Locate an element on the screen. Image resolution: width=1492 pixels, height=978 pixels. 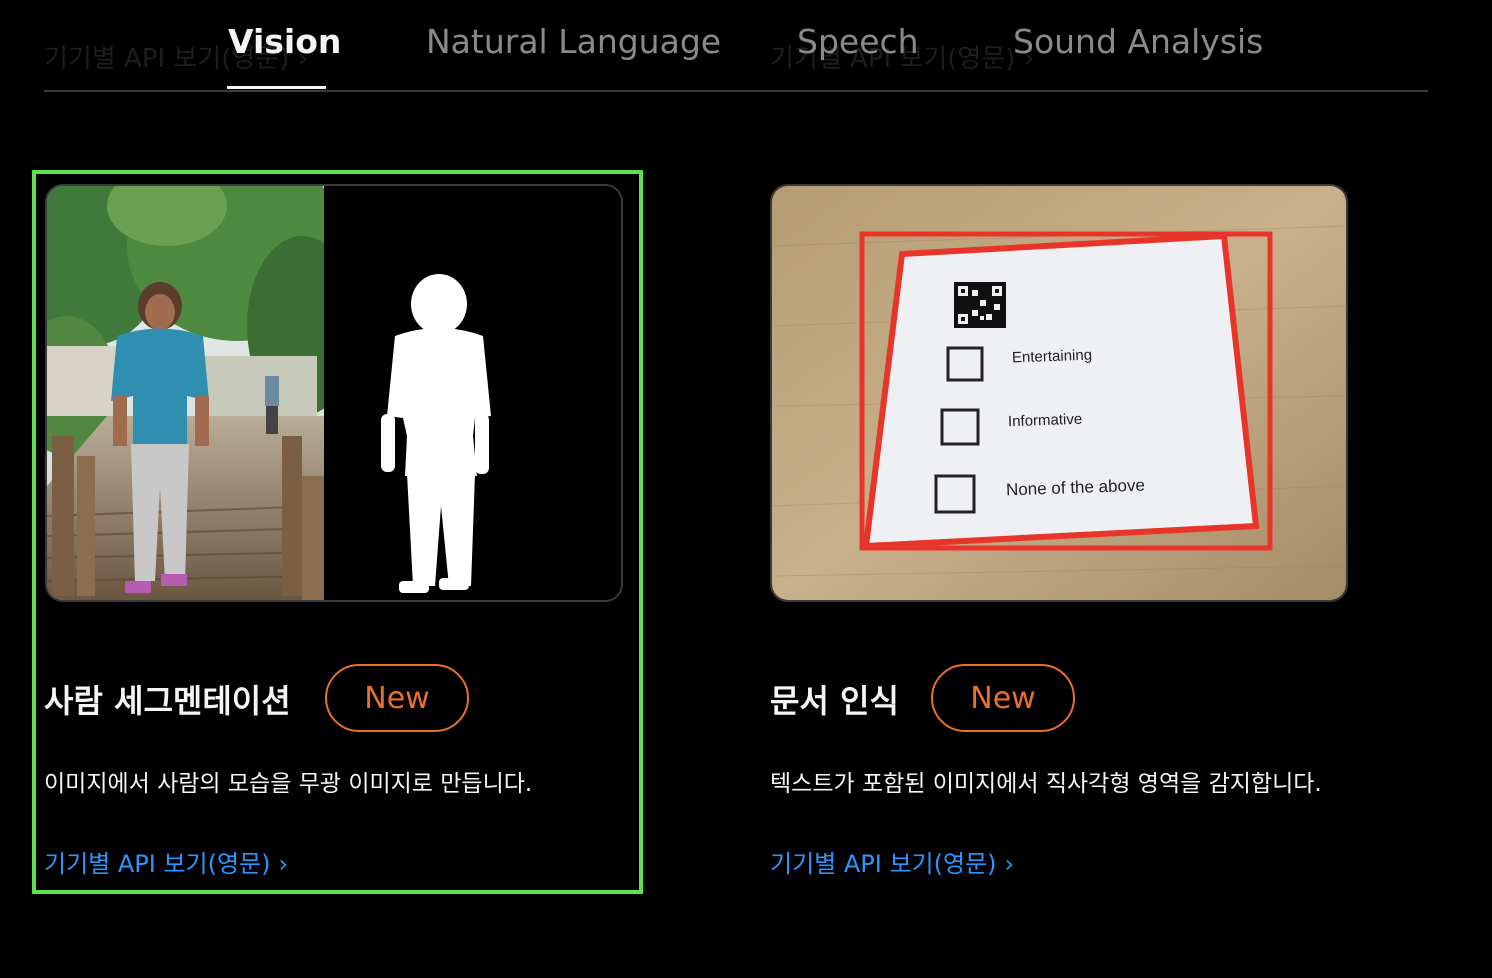
option-entertaining: Entertaining is located at coordinates (1052, 356).